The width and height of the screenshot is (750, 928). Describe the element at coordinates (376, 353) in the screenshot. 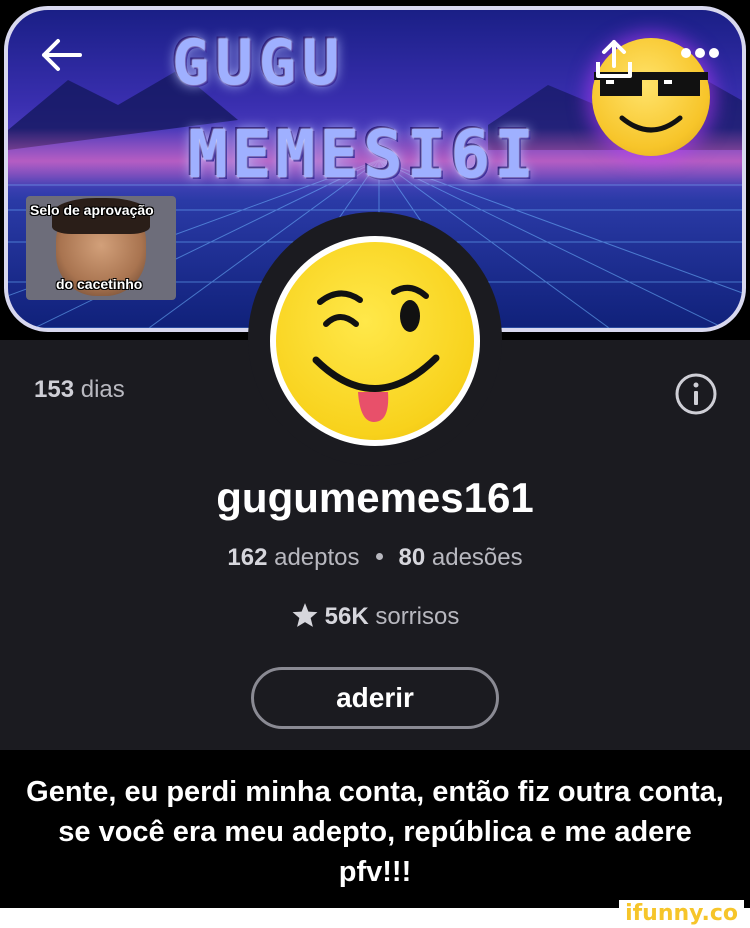

I see `winking-tongue-emoji-icon` at that location.